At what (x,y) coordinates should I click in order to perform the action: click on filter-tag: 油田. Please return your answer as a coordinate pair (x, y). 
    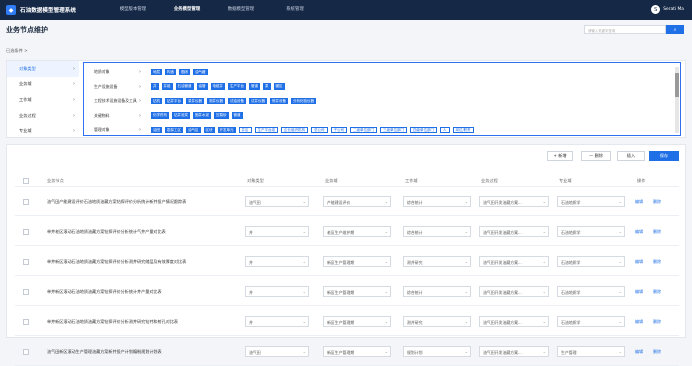
    Looking at the image, I should click on (156, 130).